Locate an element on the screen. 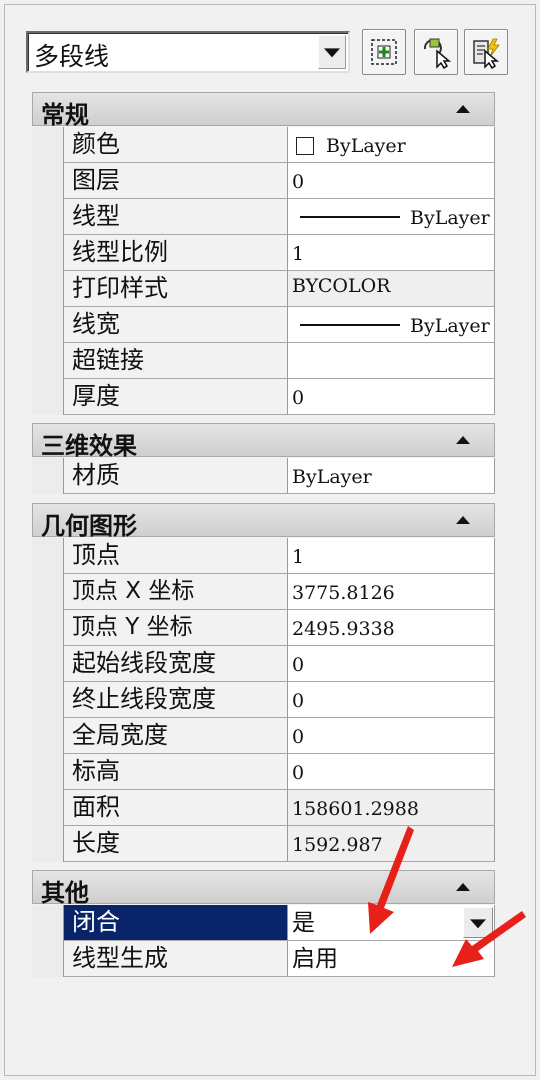  property-value-color: ByLayer is located at coordinates (391, 145).